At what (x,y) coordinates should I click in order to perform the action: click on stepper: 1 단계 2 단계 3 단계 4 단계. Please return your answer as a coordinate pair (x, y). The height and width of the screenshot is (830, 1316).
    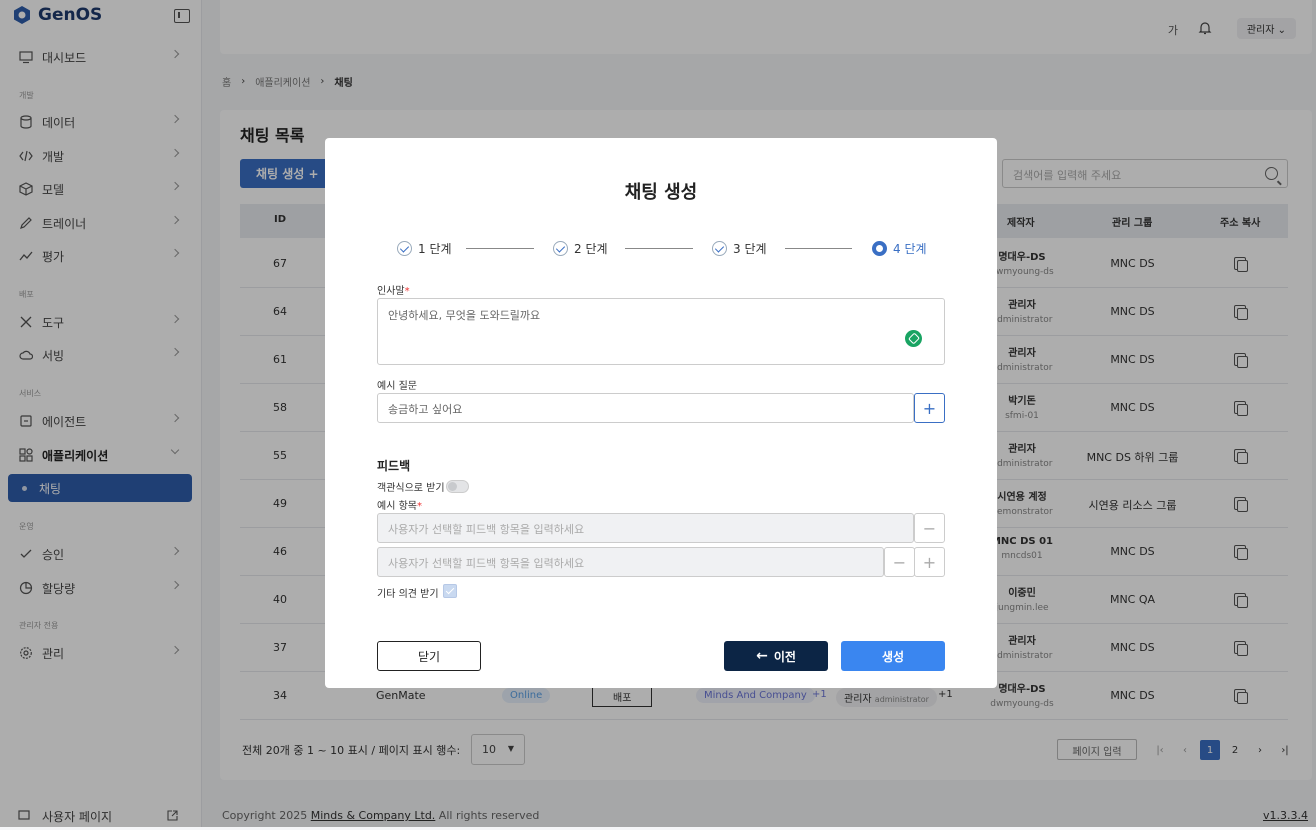
    Looking at the image, I should click on (662, 249).